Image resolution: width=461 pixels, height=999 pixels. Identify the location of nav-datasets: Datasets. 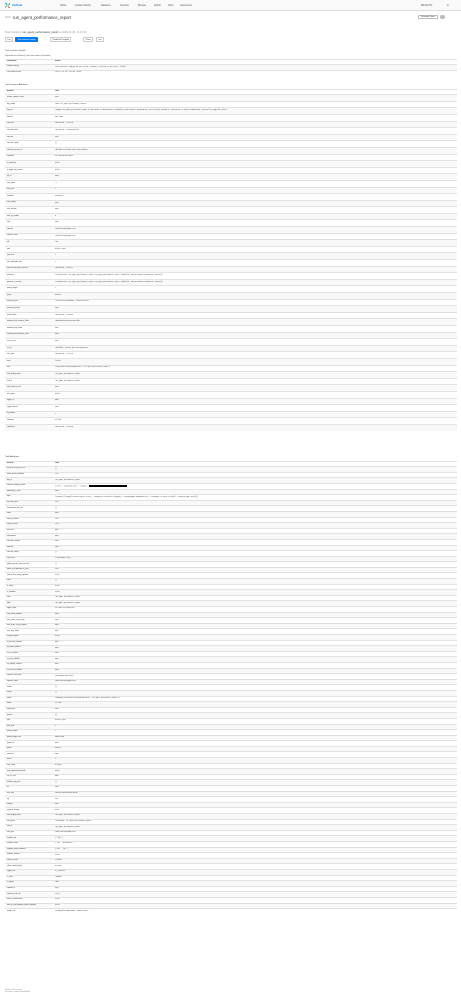
(105, 5).